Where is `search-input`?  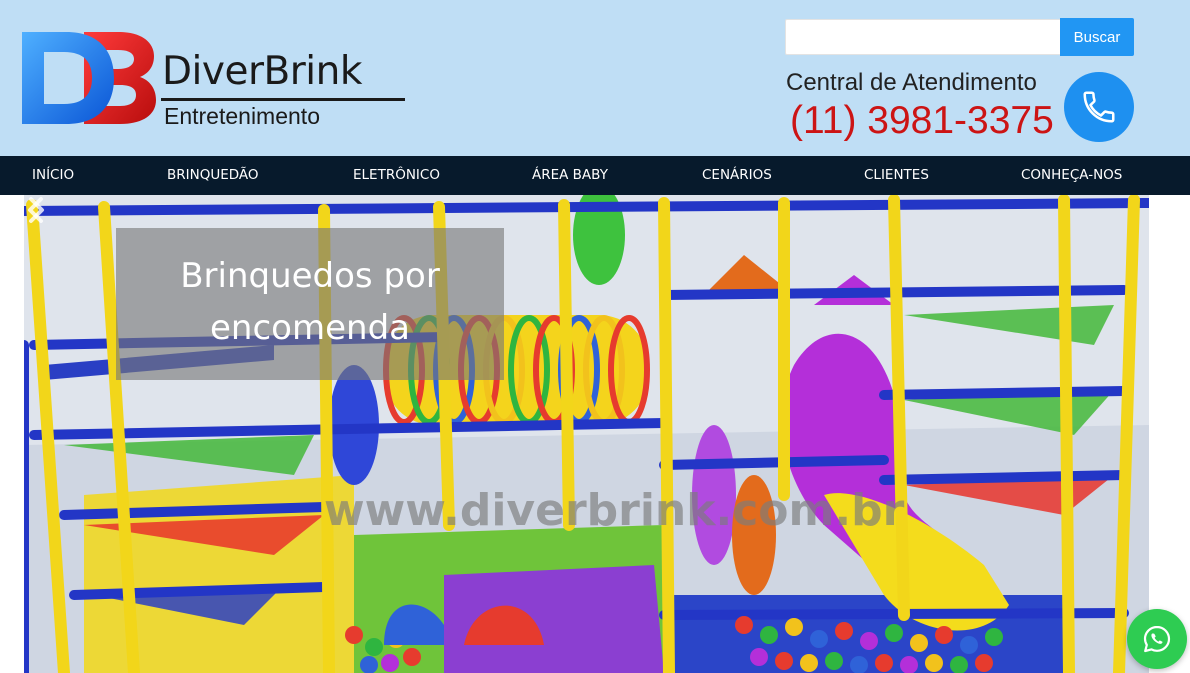
search-input is located at coordinates (923, 37).